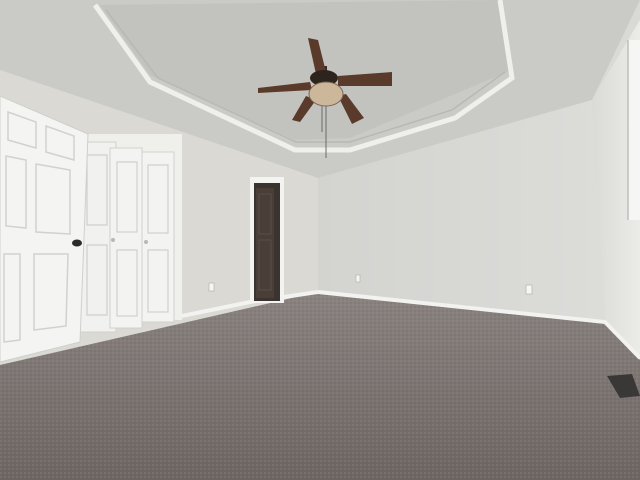 The height and width of the screenshot is (480, 640). I want to click on window-edge, so click(634, 130).